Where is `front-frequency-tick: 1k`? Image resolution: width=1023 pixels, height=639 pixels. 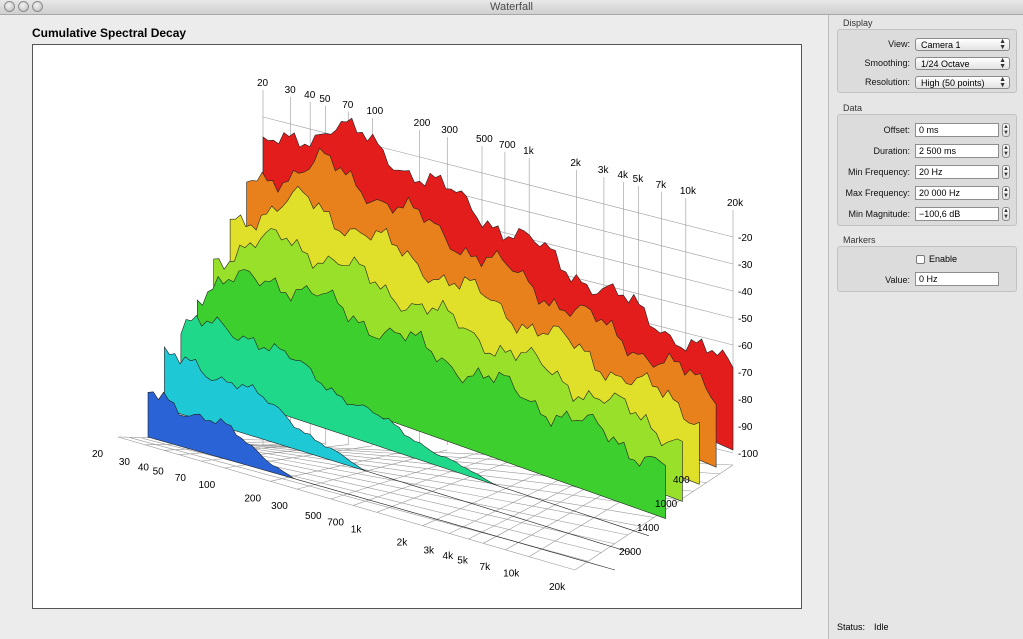 front-frequency-tick: 1k is located at coordinates (357, 529).